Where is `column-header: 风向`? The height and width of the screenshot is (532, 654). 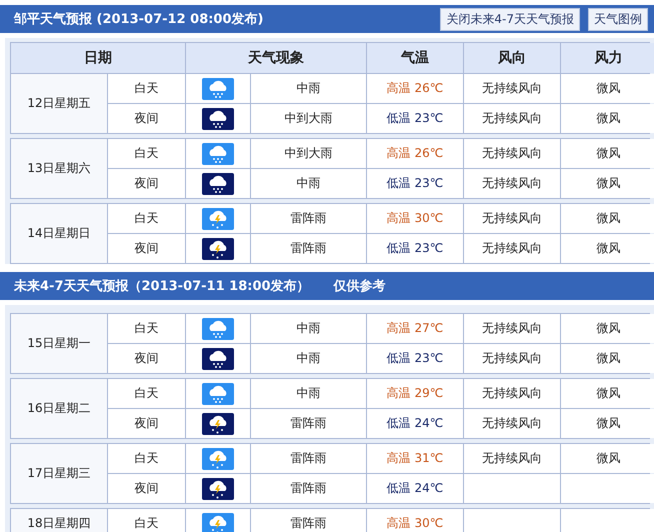
column-header: 风向 is located at coordinates (512, 58).